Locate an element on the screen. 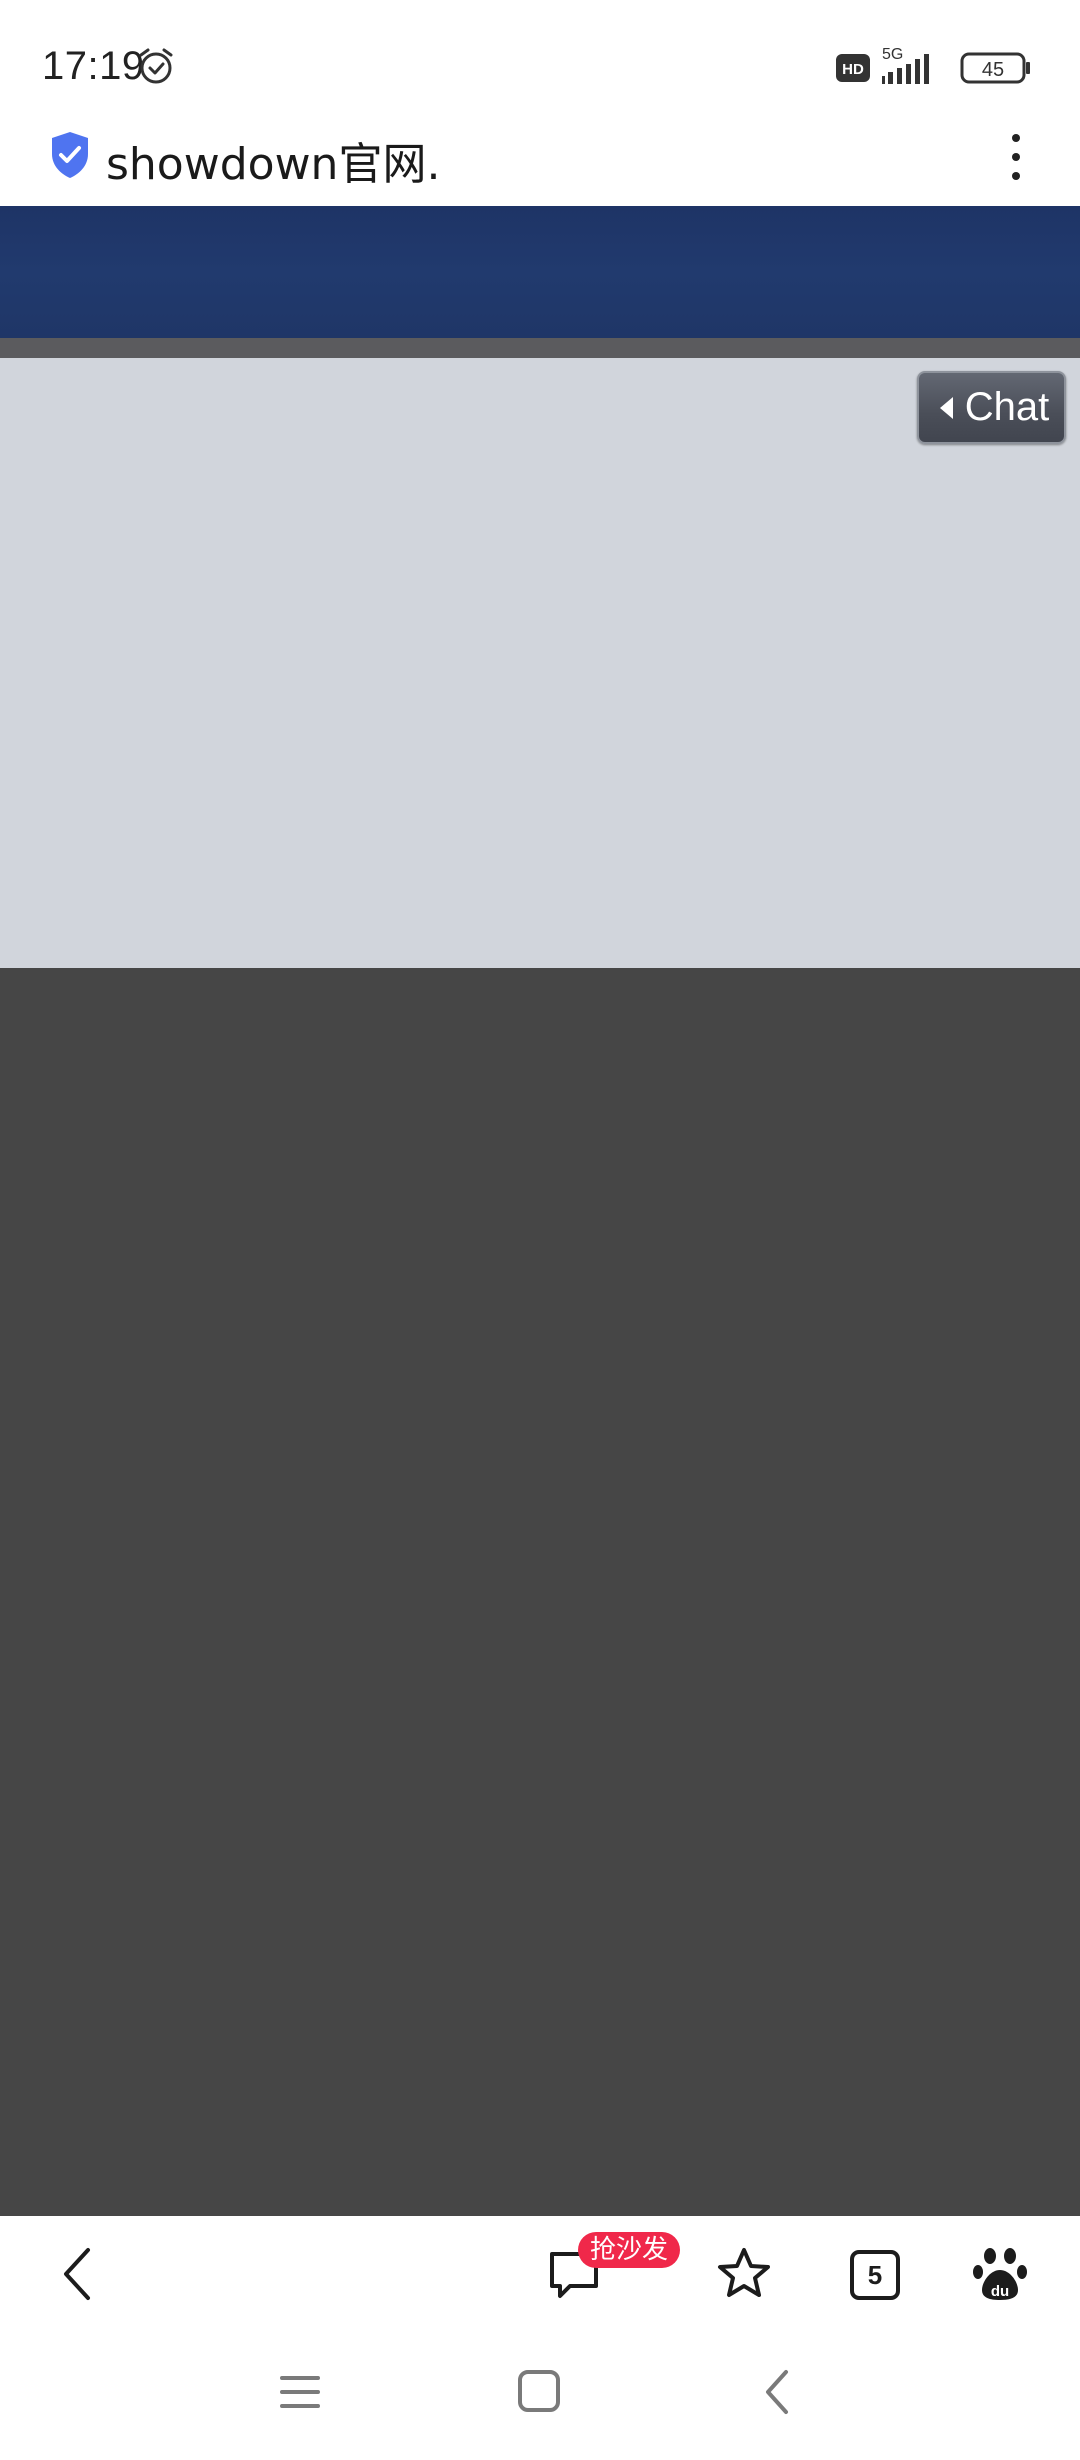 This screenshot has height=2460, width=1080. caret-left-icon is located at coordinates (946, 407).